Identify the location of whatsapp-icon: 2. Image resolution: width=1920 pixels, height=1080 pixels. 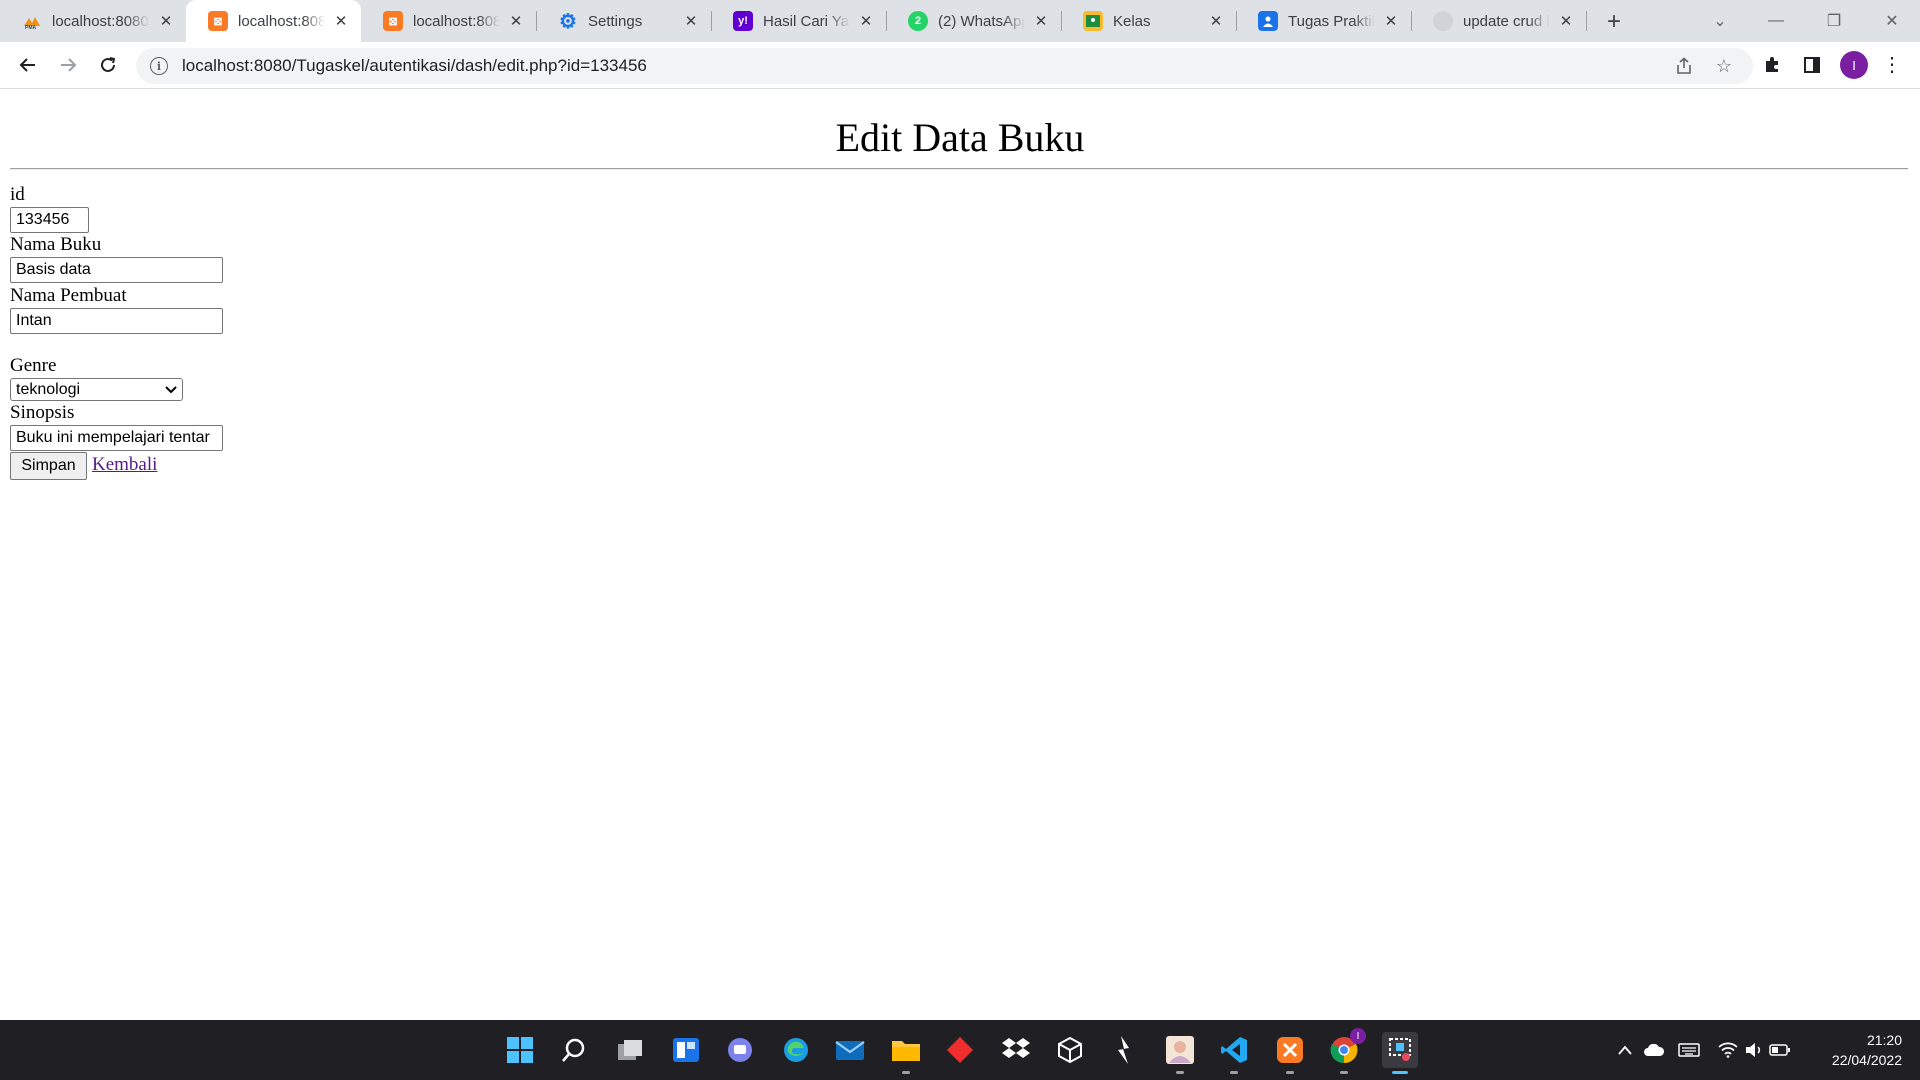
(918, 21).